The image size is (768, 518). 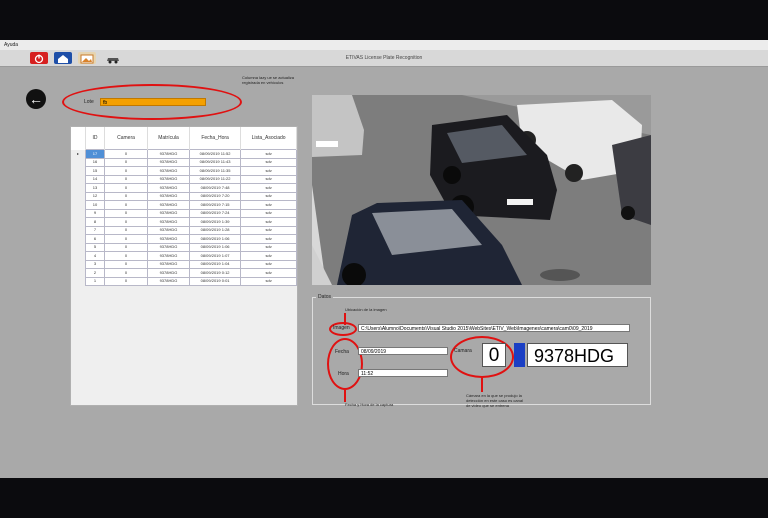 What do you see at coordinates (215, 230) in the screenshot?
I see `table-cell: 08/09/2019 1:28` at bounding box center [215, 230].